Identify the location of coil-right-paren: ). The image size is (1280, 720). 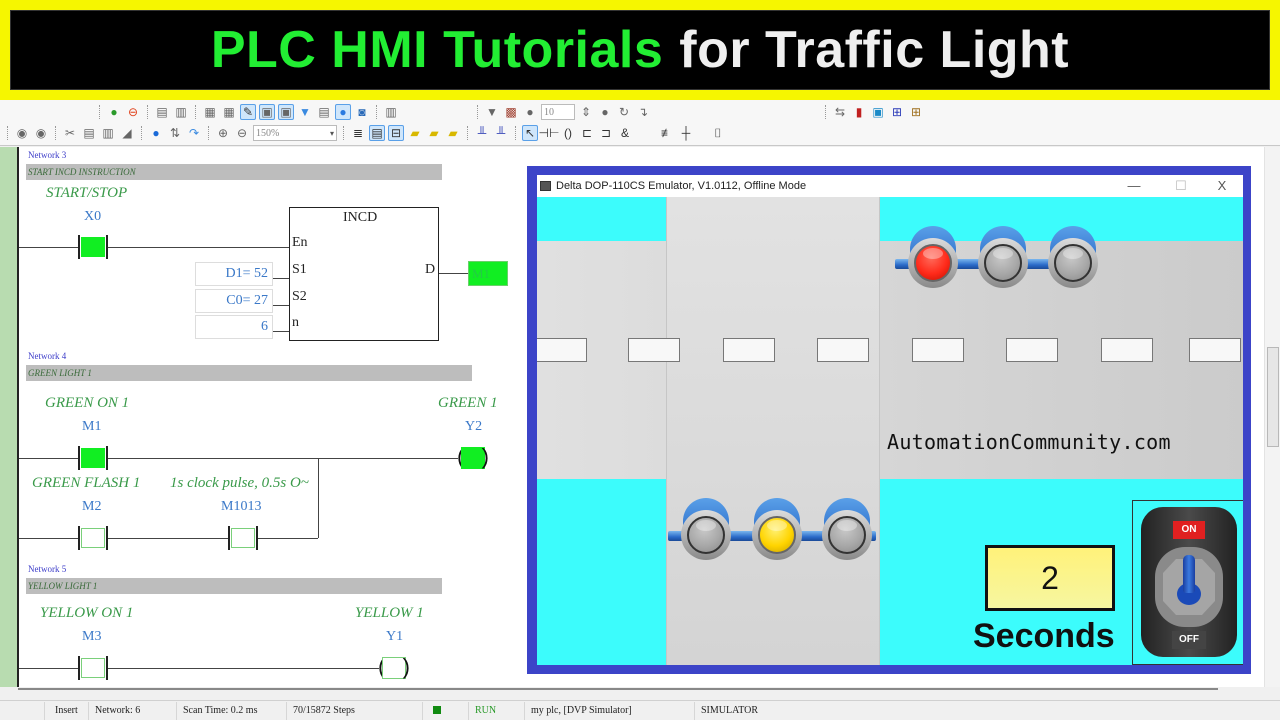
(485, 456).